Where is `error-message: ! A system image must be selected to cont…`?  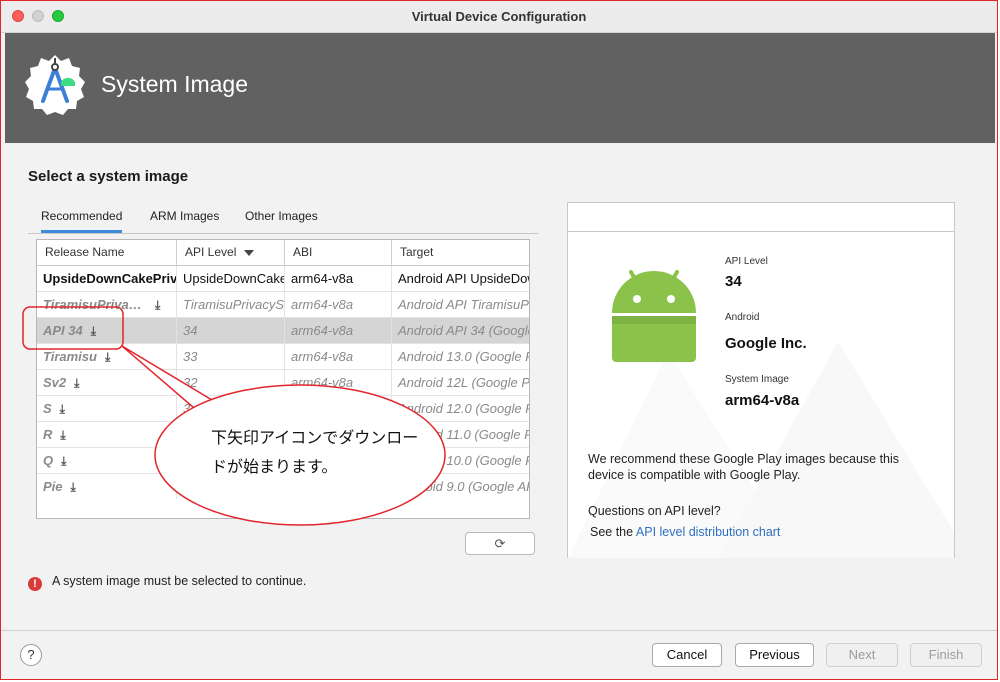 error-message: ! A system image must be selected to cont… is located at coordinates (167, 582).